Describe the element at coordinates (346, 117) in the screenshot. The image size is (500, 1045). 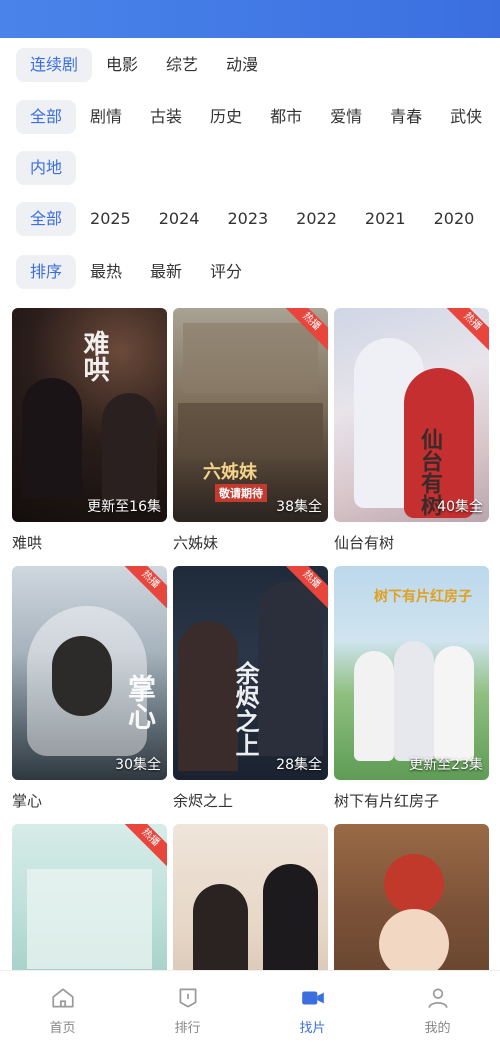
I see `genre-chip: 爱情` at that location.